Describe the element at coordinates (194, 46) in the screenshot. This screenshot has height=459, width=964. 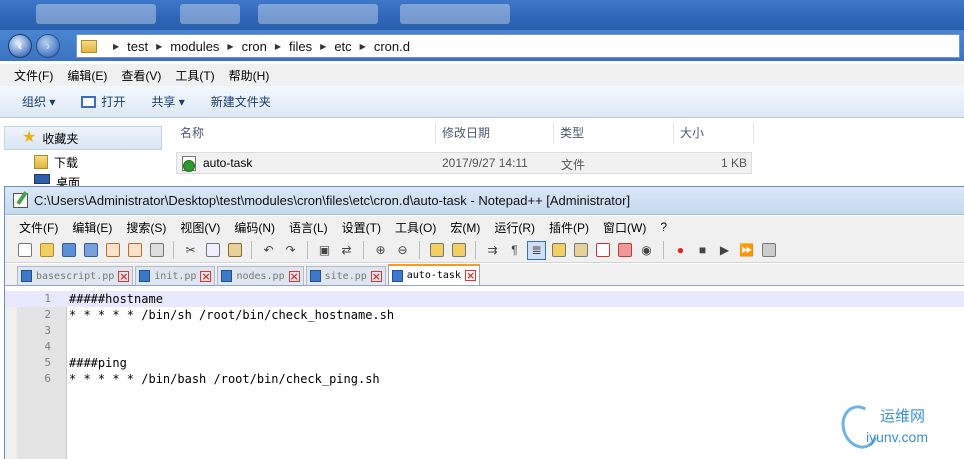
I see `breadcrumb-item: modules` at that location.